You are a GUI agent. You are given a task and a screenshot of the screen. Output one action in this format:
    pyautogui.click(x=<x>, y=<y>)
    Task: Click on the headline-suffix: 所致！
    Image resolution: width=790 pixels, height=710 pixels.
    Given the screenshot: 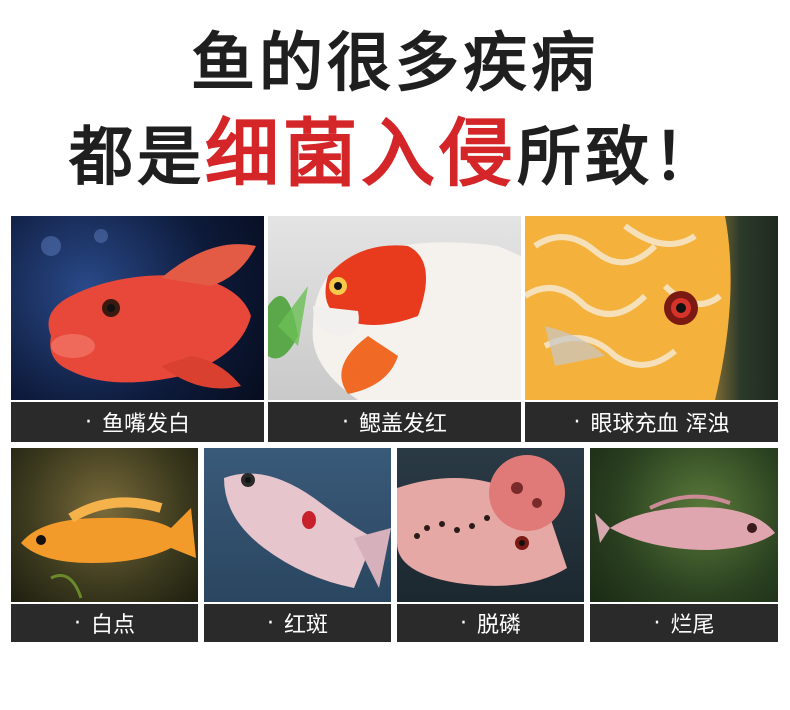 What is the action you would take?
    pyautogui.click(x=619, y=158)
    